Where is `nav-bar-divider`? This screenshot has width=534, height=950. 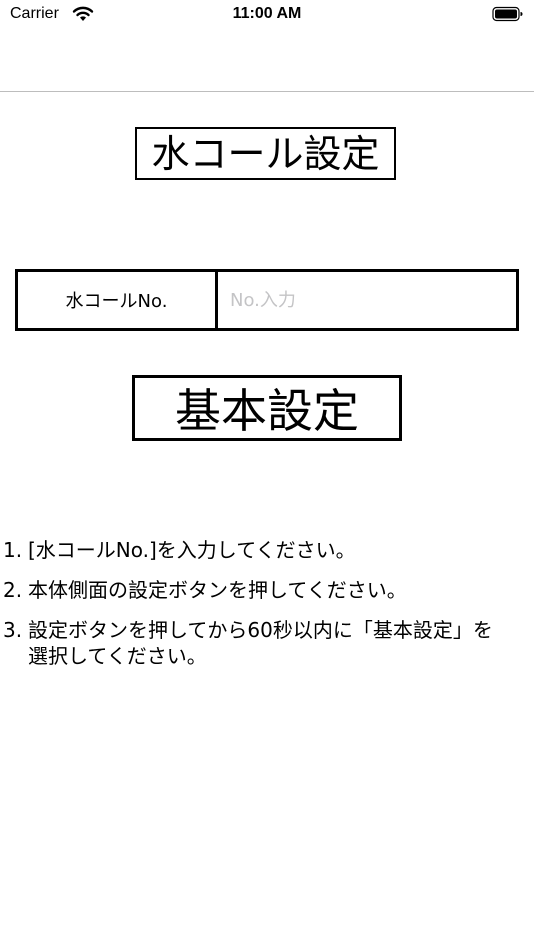
nav-bar-divider is located at coordinates (267, 91).